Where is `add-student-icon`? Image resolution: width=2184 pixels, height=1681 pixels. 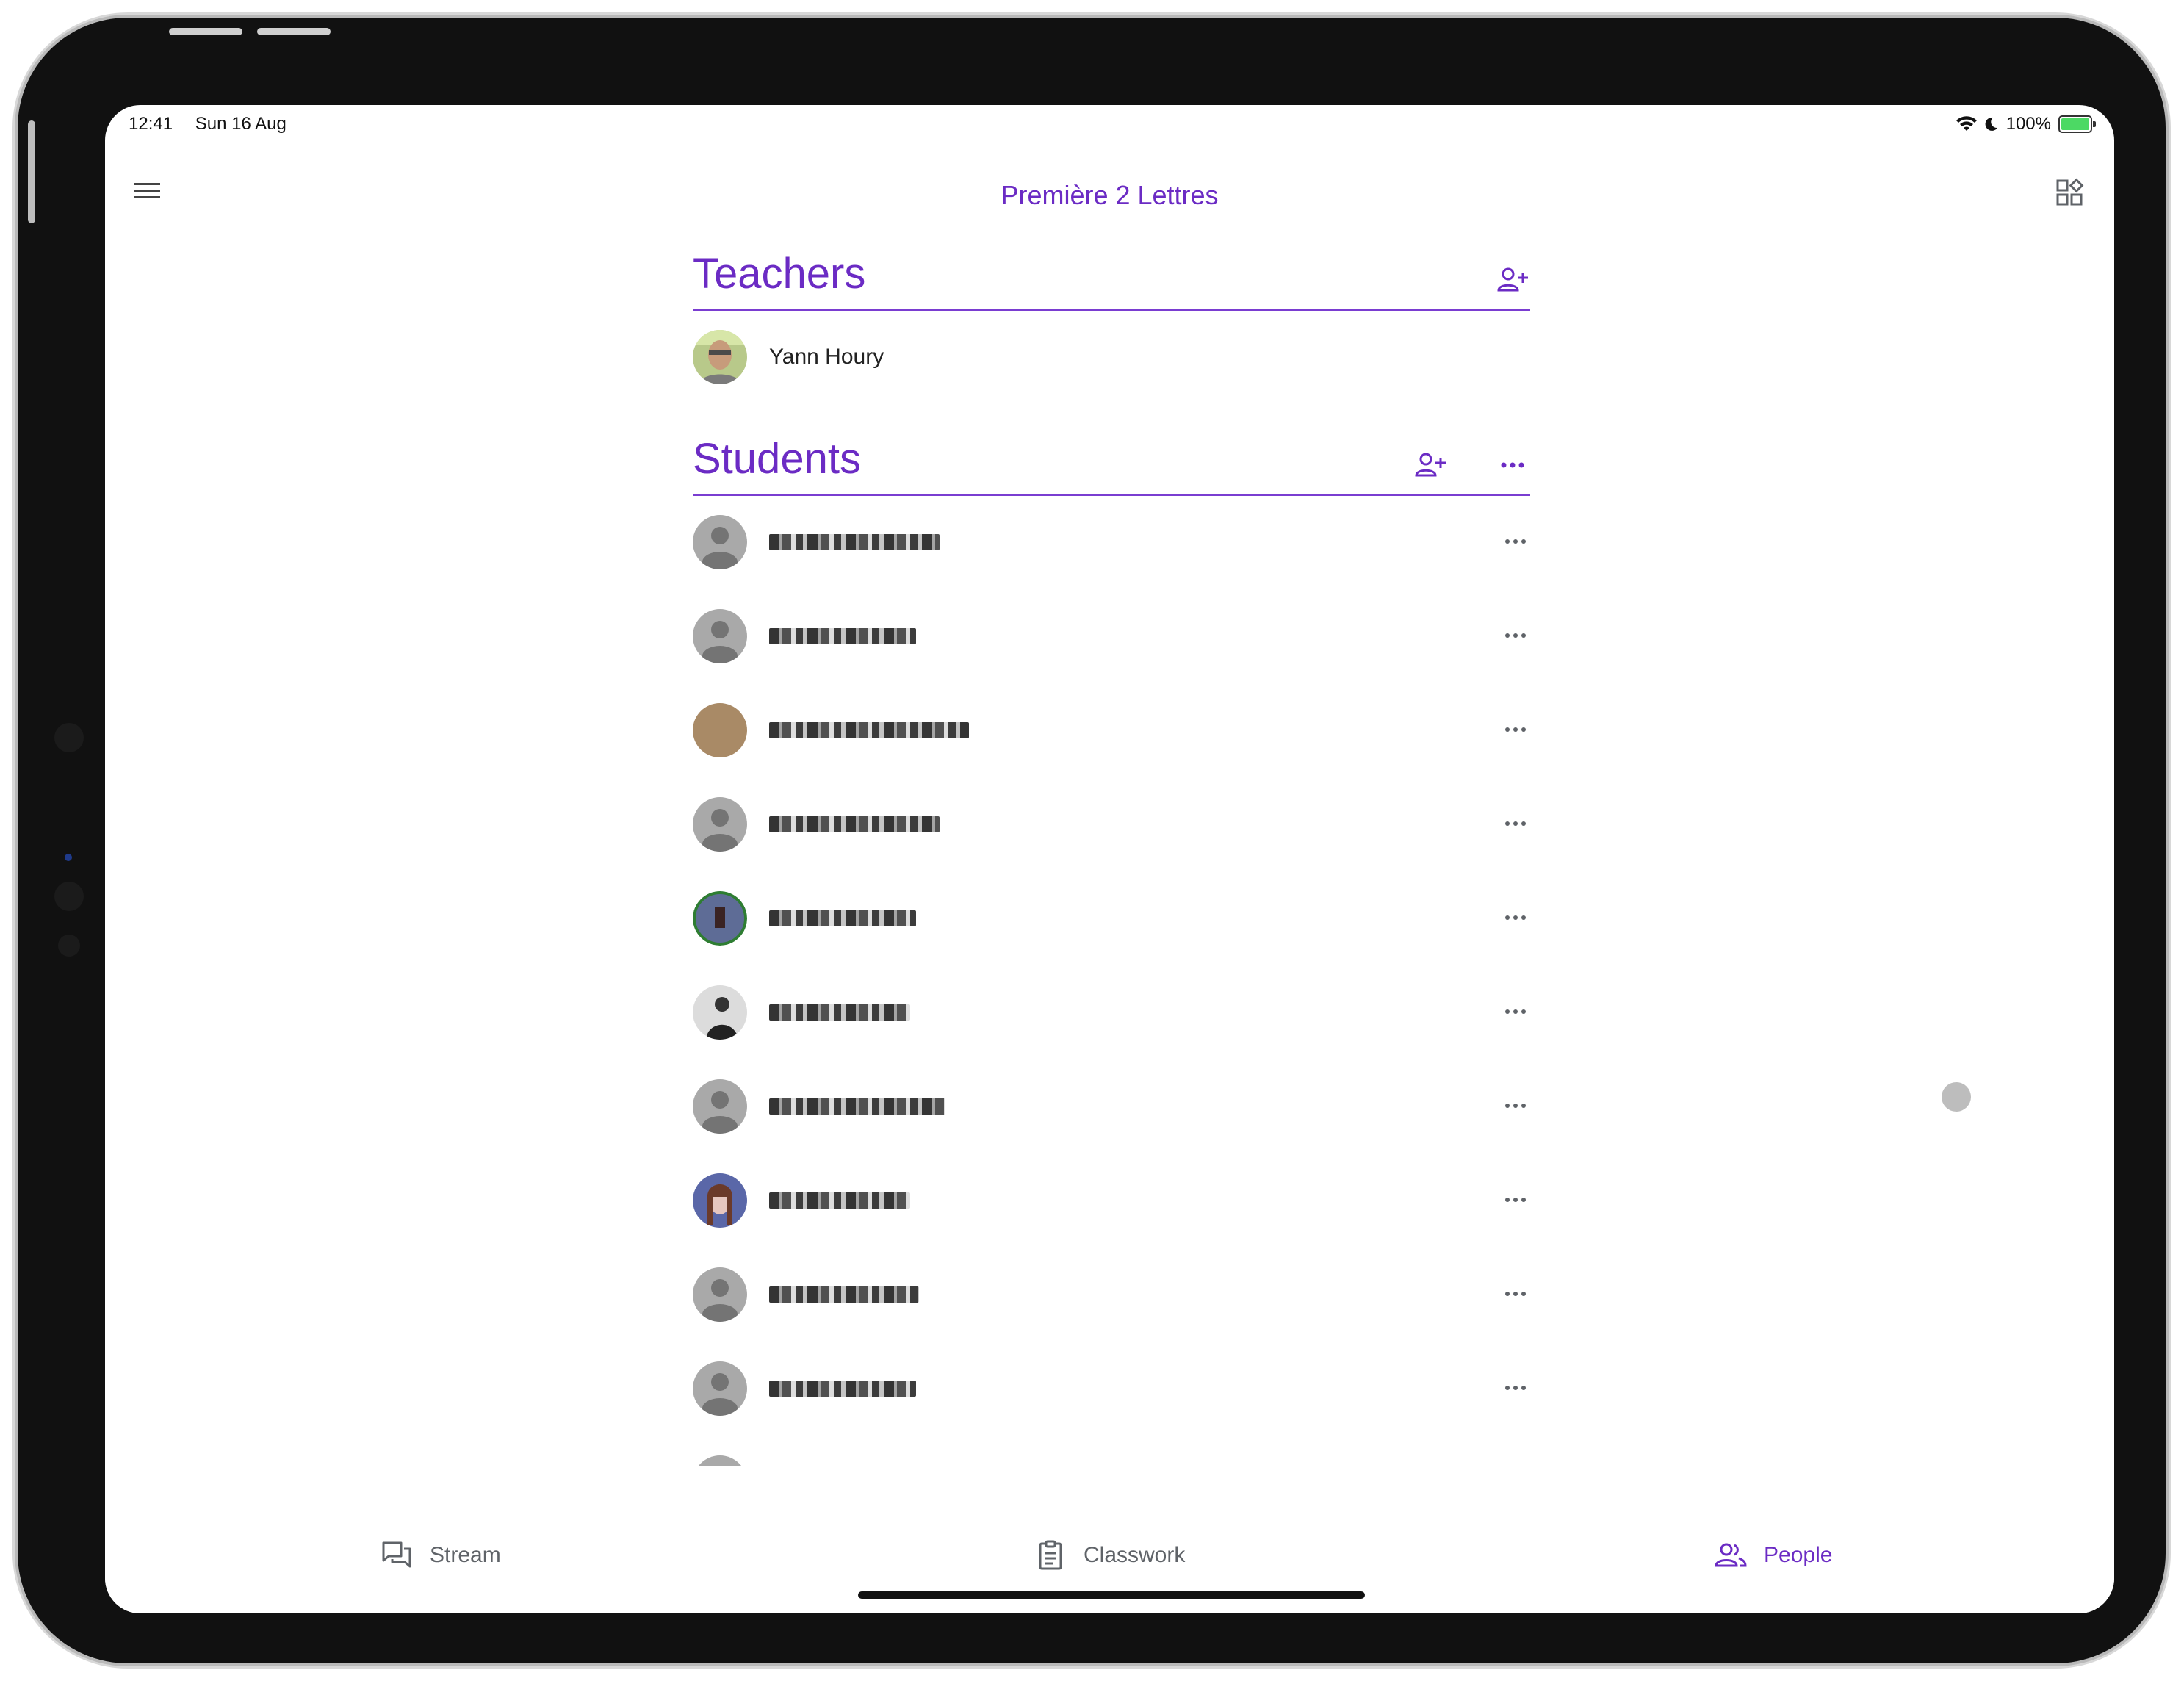
add-student-icon is located at coordinates (1430, 465).